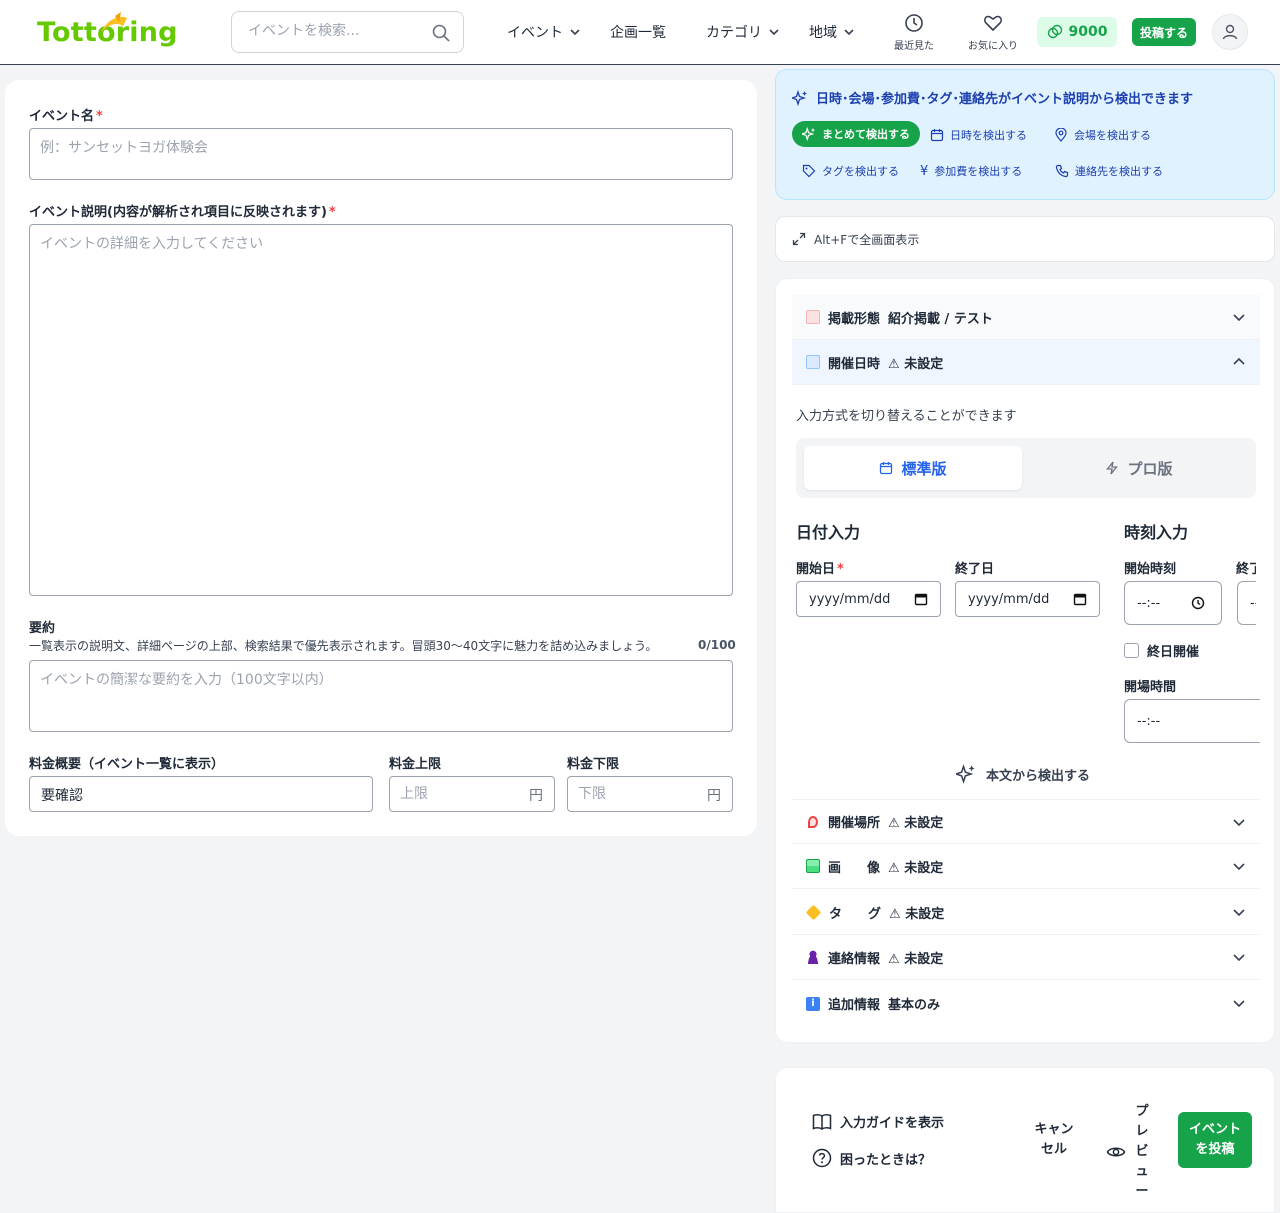  Describe the element at coordinates (338, 31) in the screenshot. I see `search-input` at that location.